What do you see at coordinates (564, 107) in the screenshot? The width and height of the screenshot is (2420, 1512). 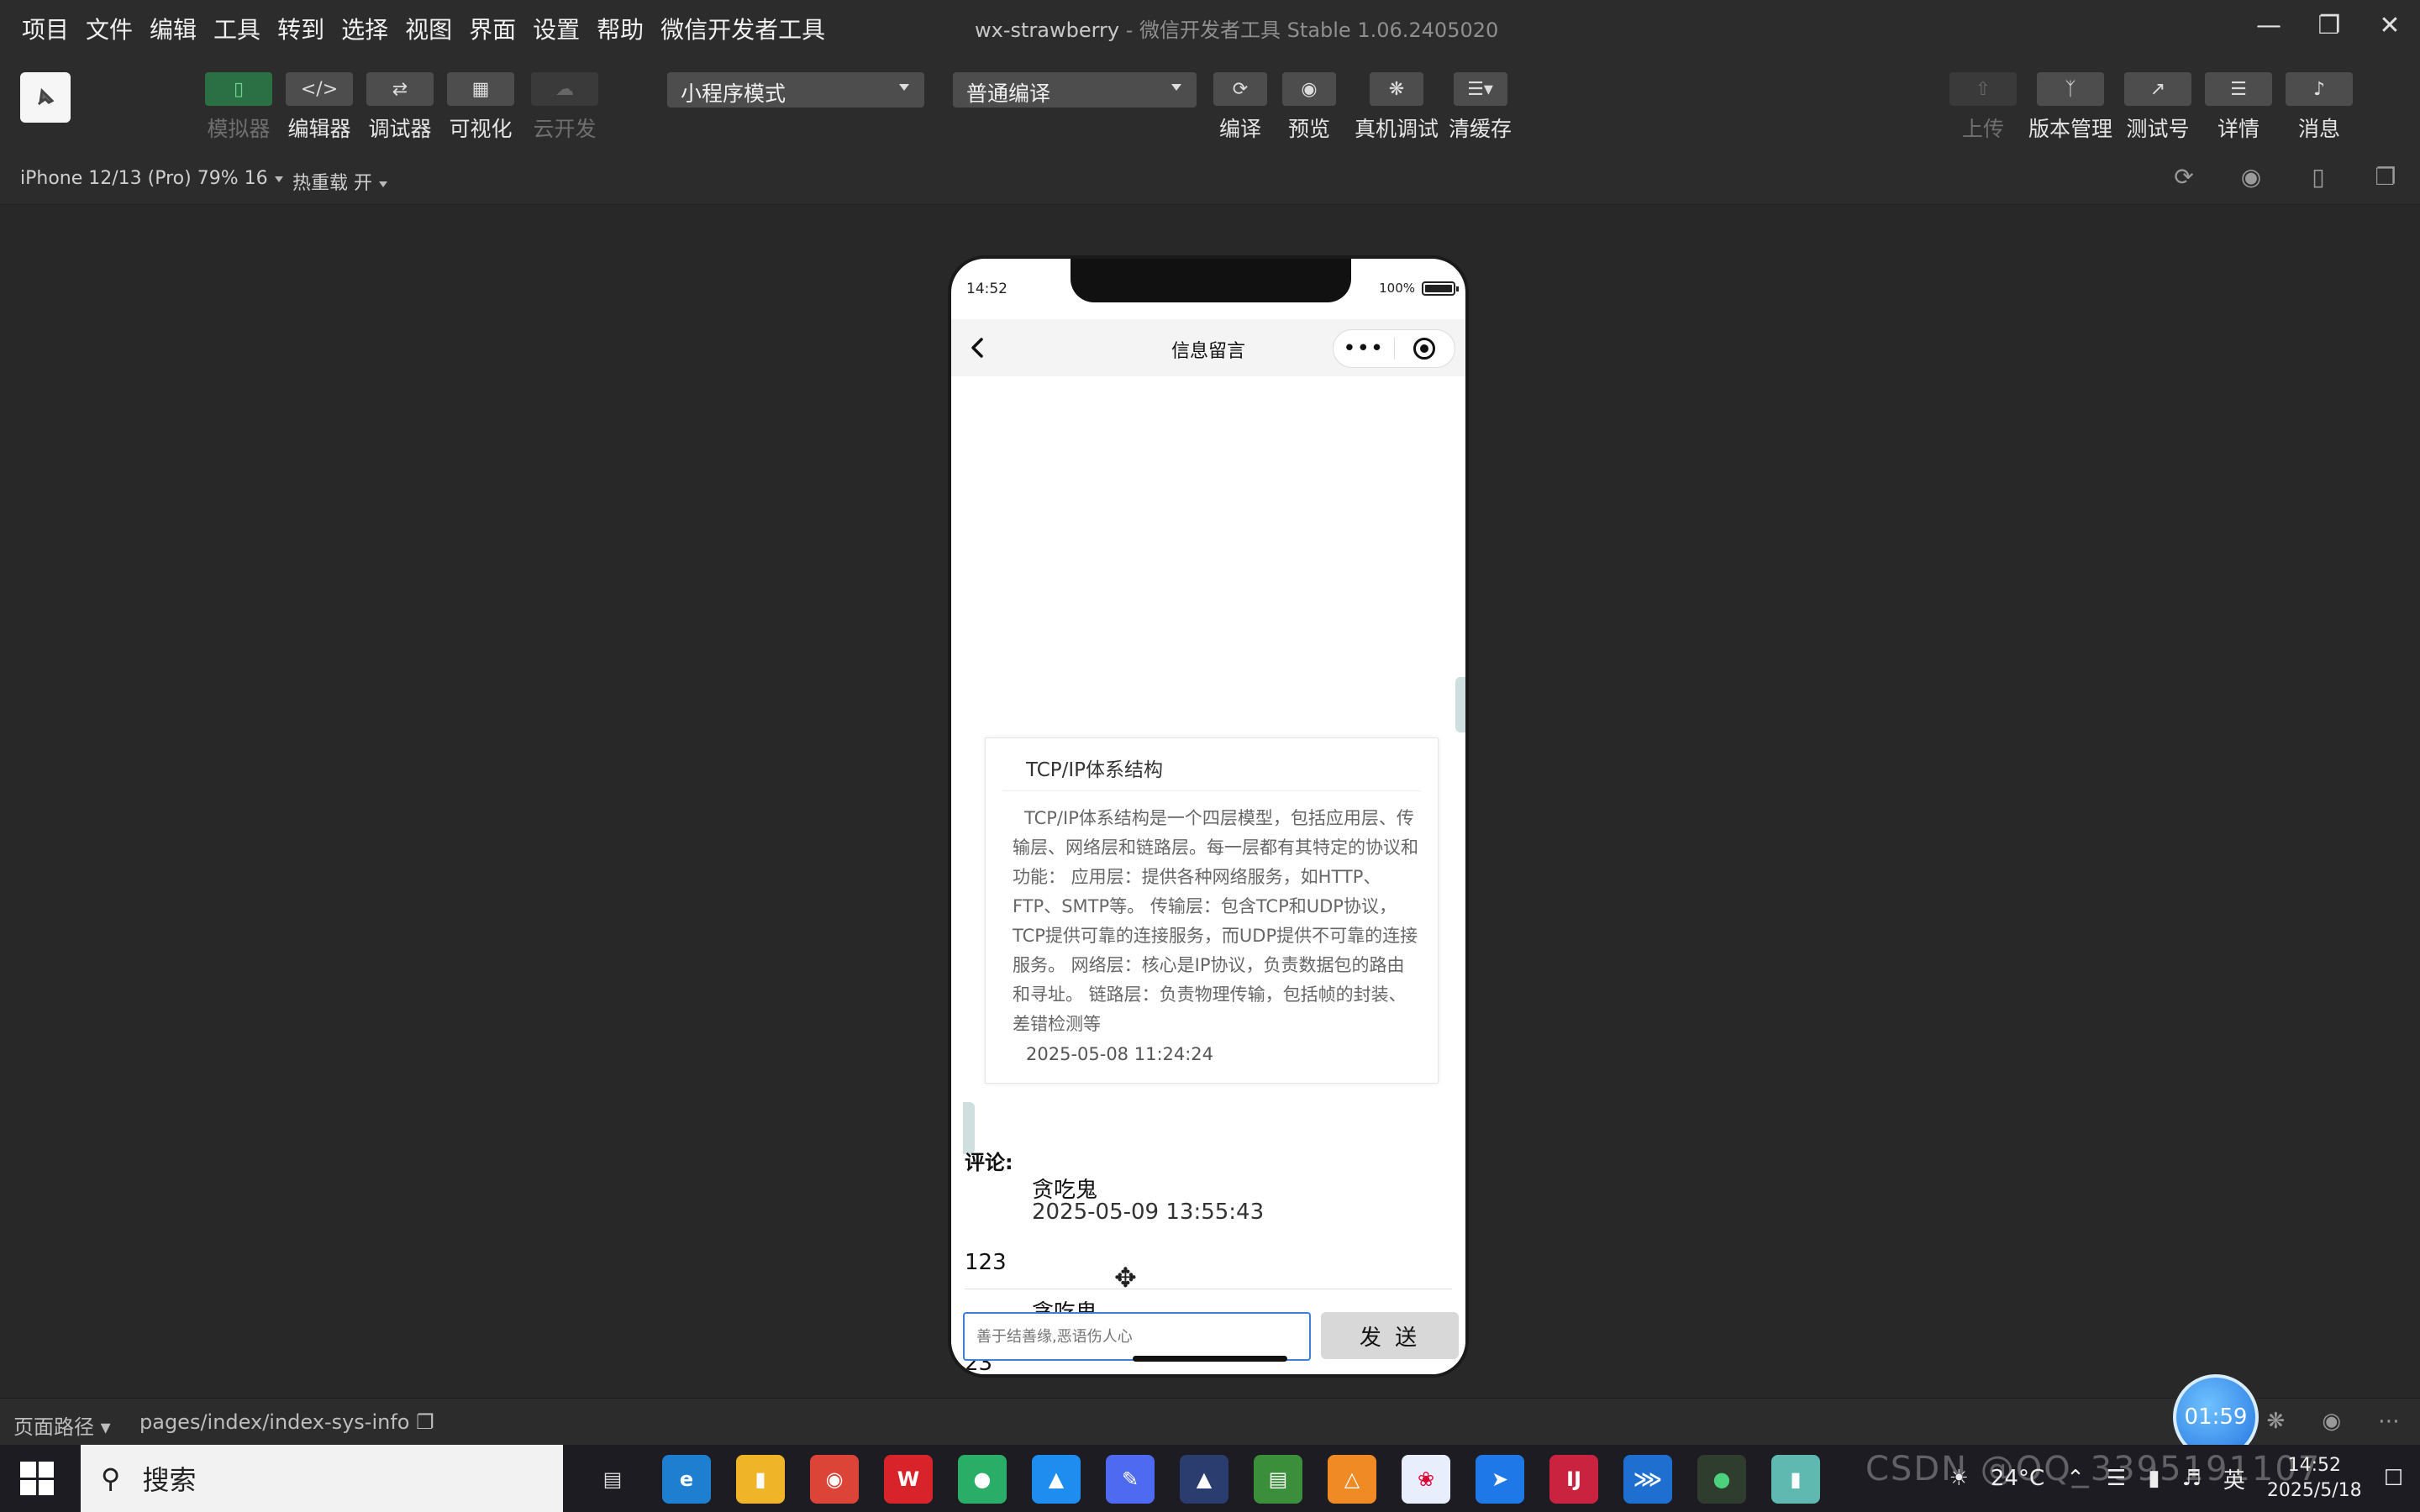 I see `cloud-dev-button: ☁ 云开发` at bounding box center [564, 107].